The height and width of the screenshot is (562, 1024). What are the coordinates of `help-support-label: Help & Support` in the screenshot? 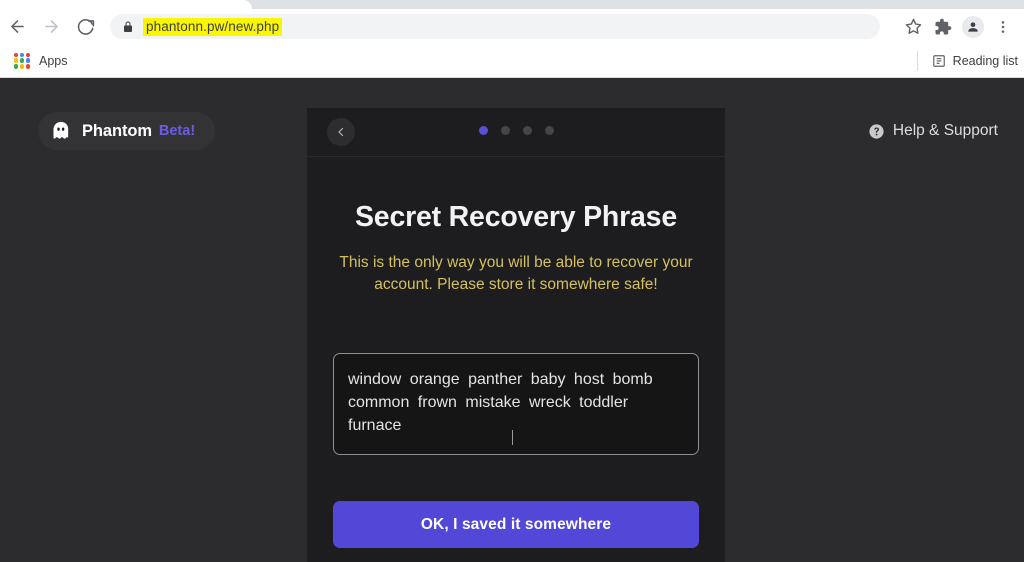 It's located at (945, 130).